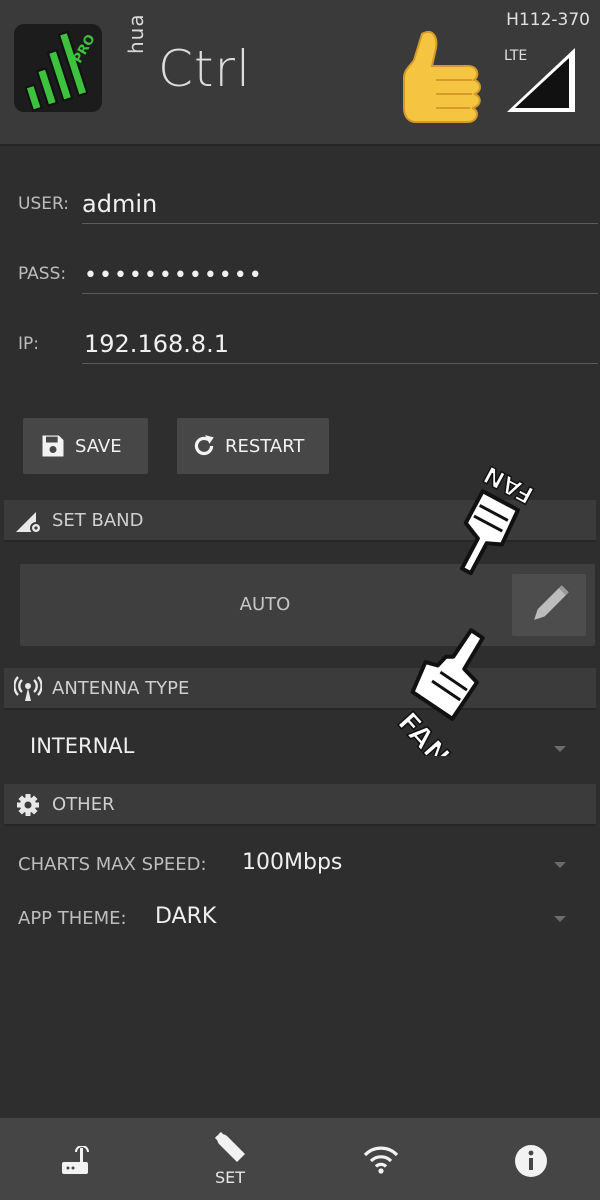 Image resolution: width=600 pixels, height=1200 pixels. What do you see at coordinates (300, 270) in the screenshot?
I see `pass-field: PASS: ••••••••••••` at bounding box center [300, 270].